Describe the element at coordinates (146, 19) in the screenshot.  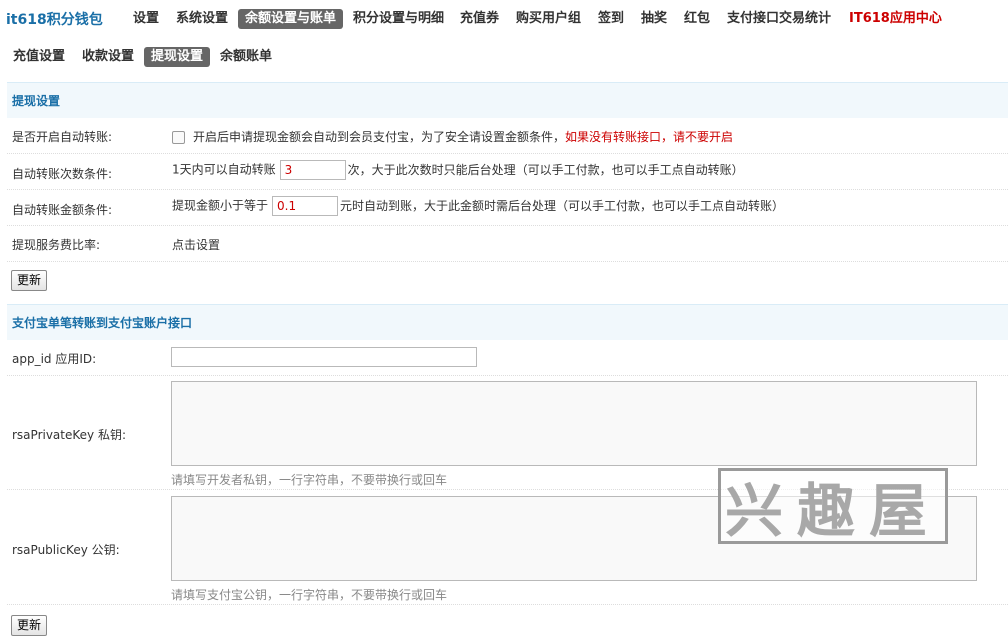
I see `nav-settings: 设置` at that location.